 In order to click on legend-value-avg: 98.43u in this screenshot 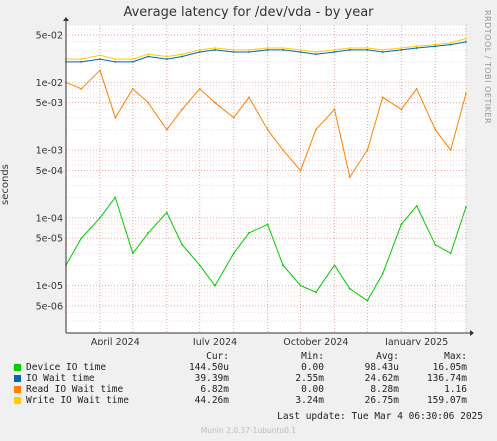, I will do `click(381, 367)`.